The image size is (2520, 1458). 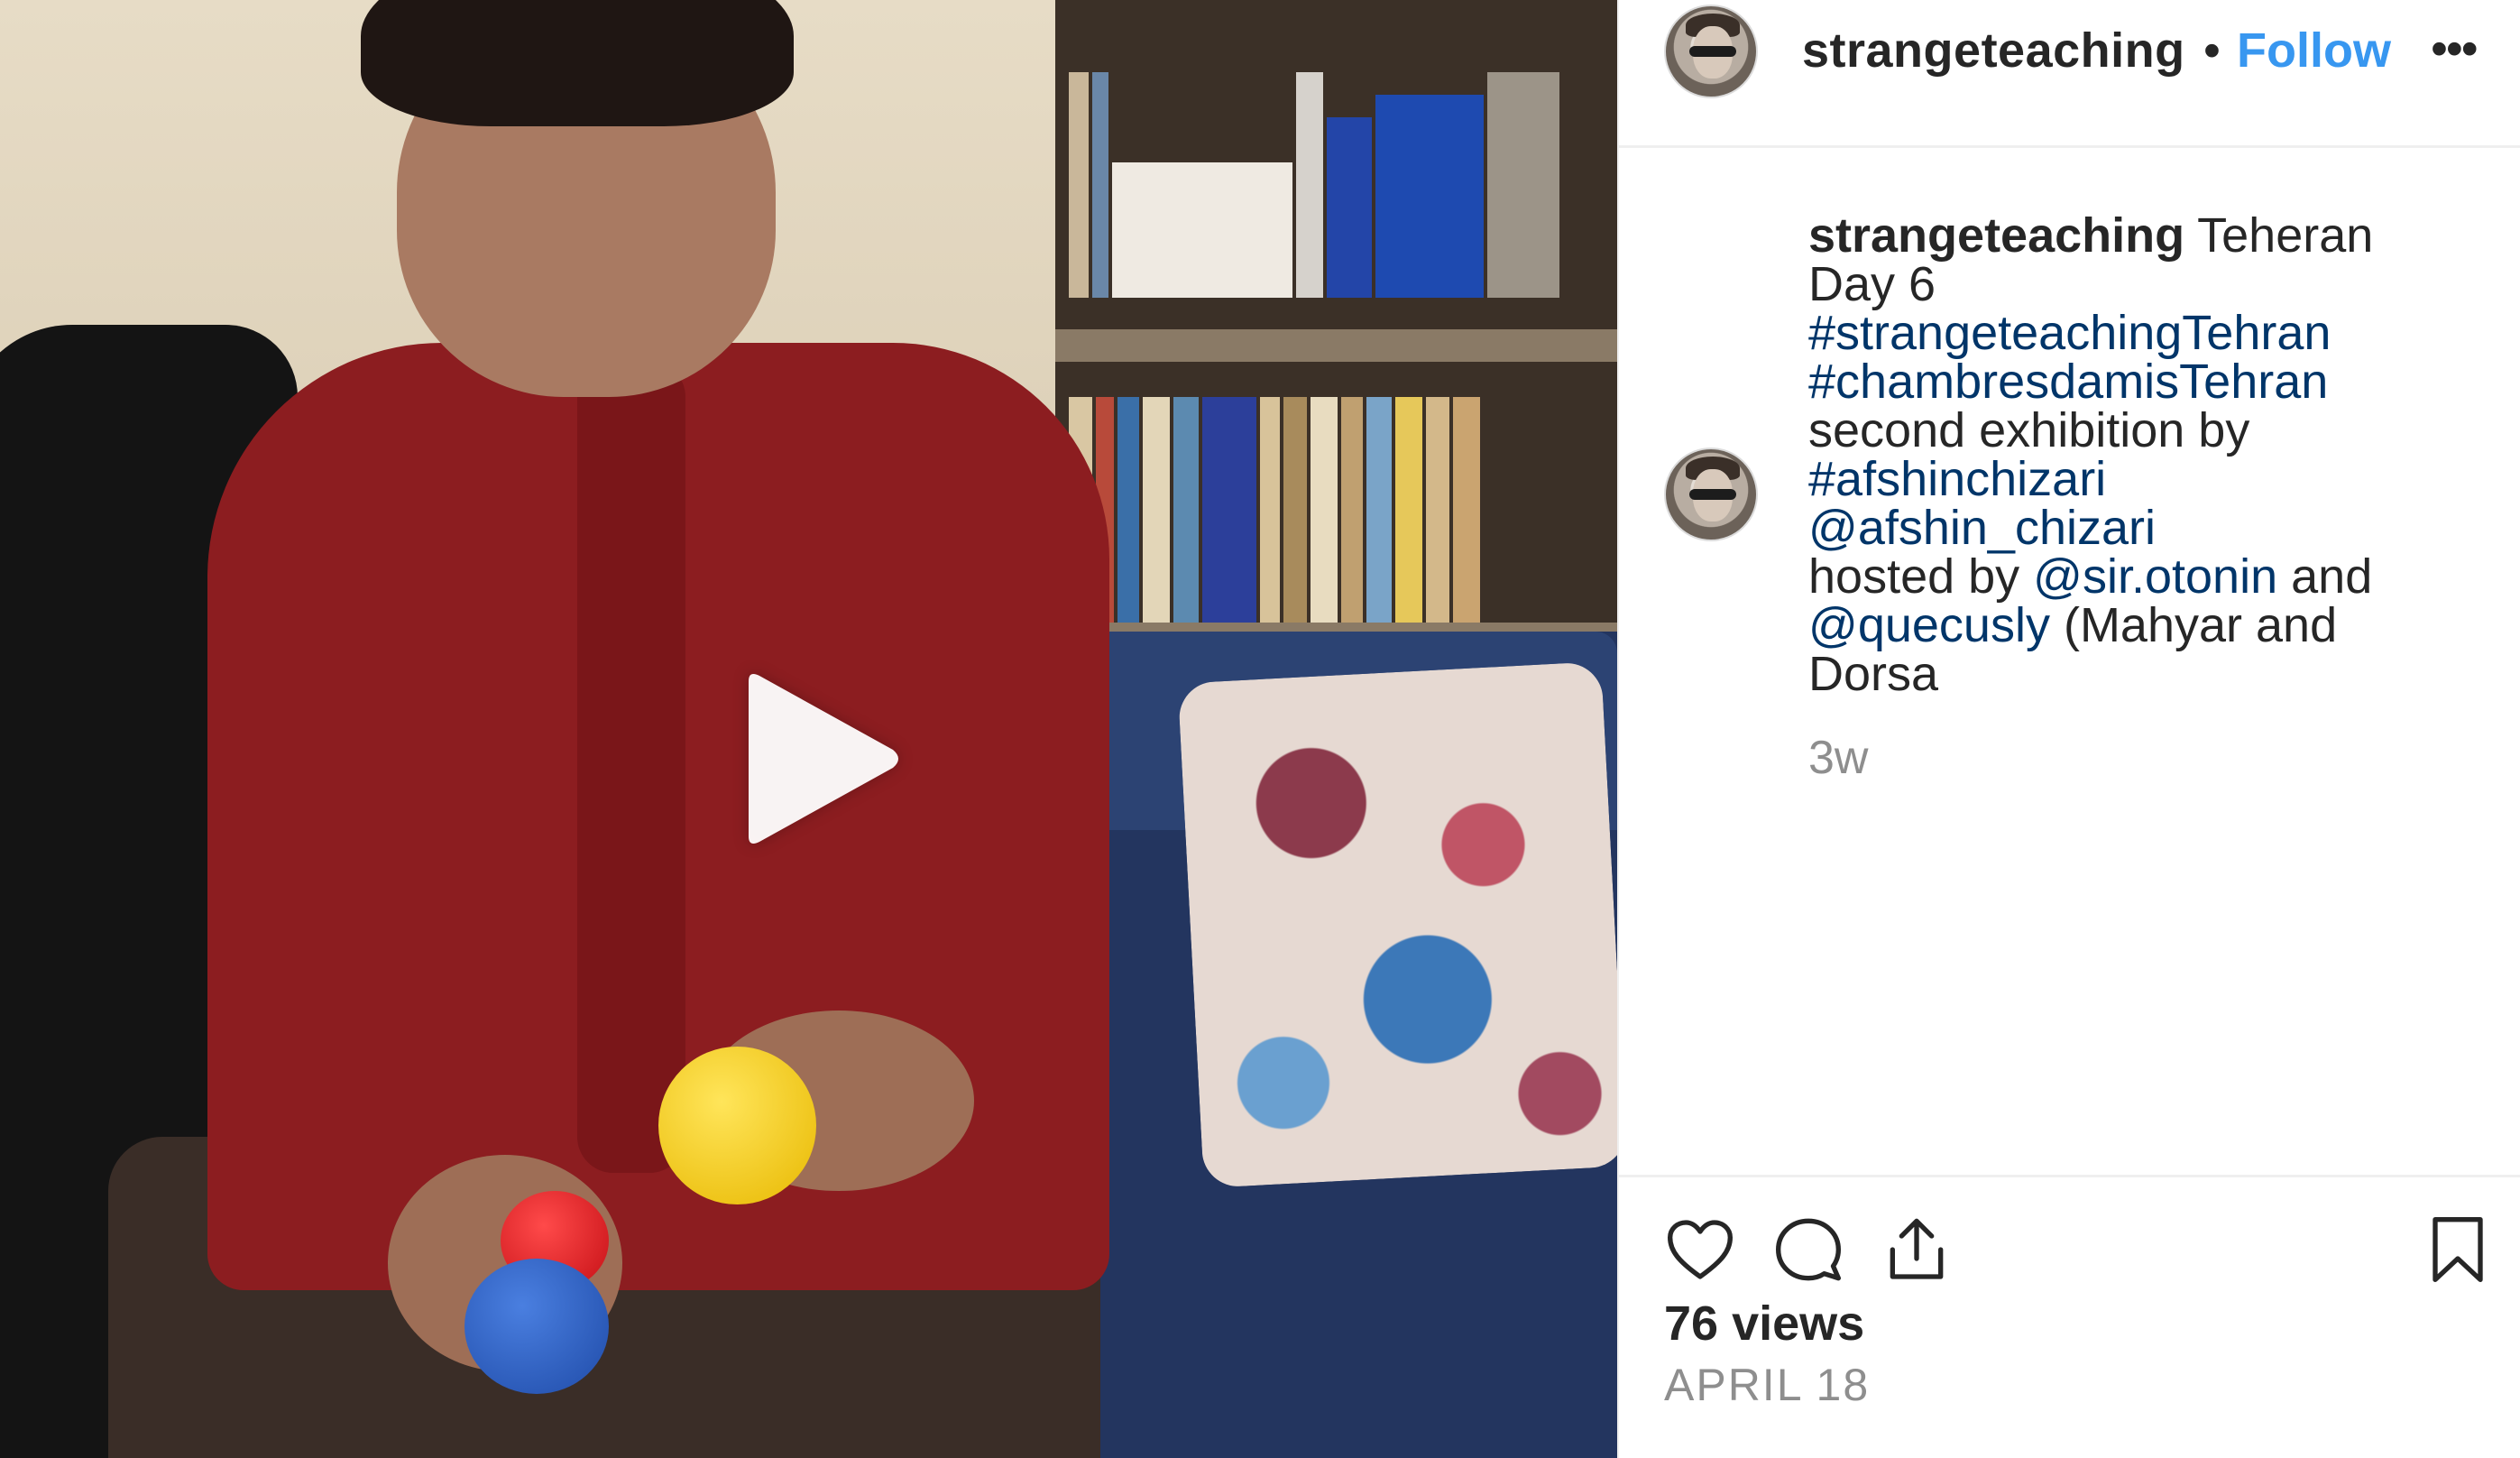 I want to click on video-yellow-ball, so click(x=737, y=1125).